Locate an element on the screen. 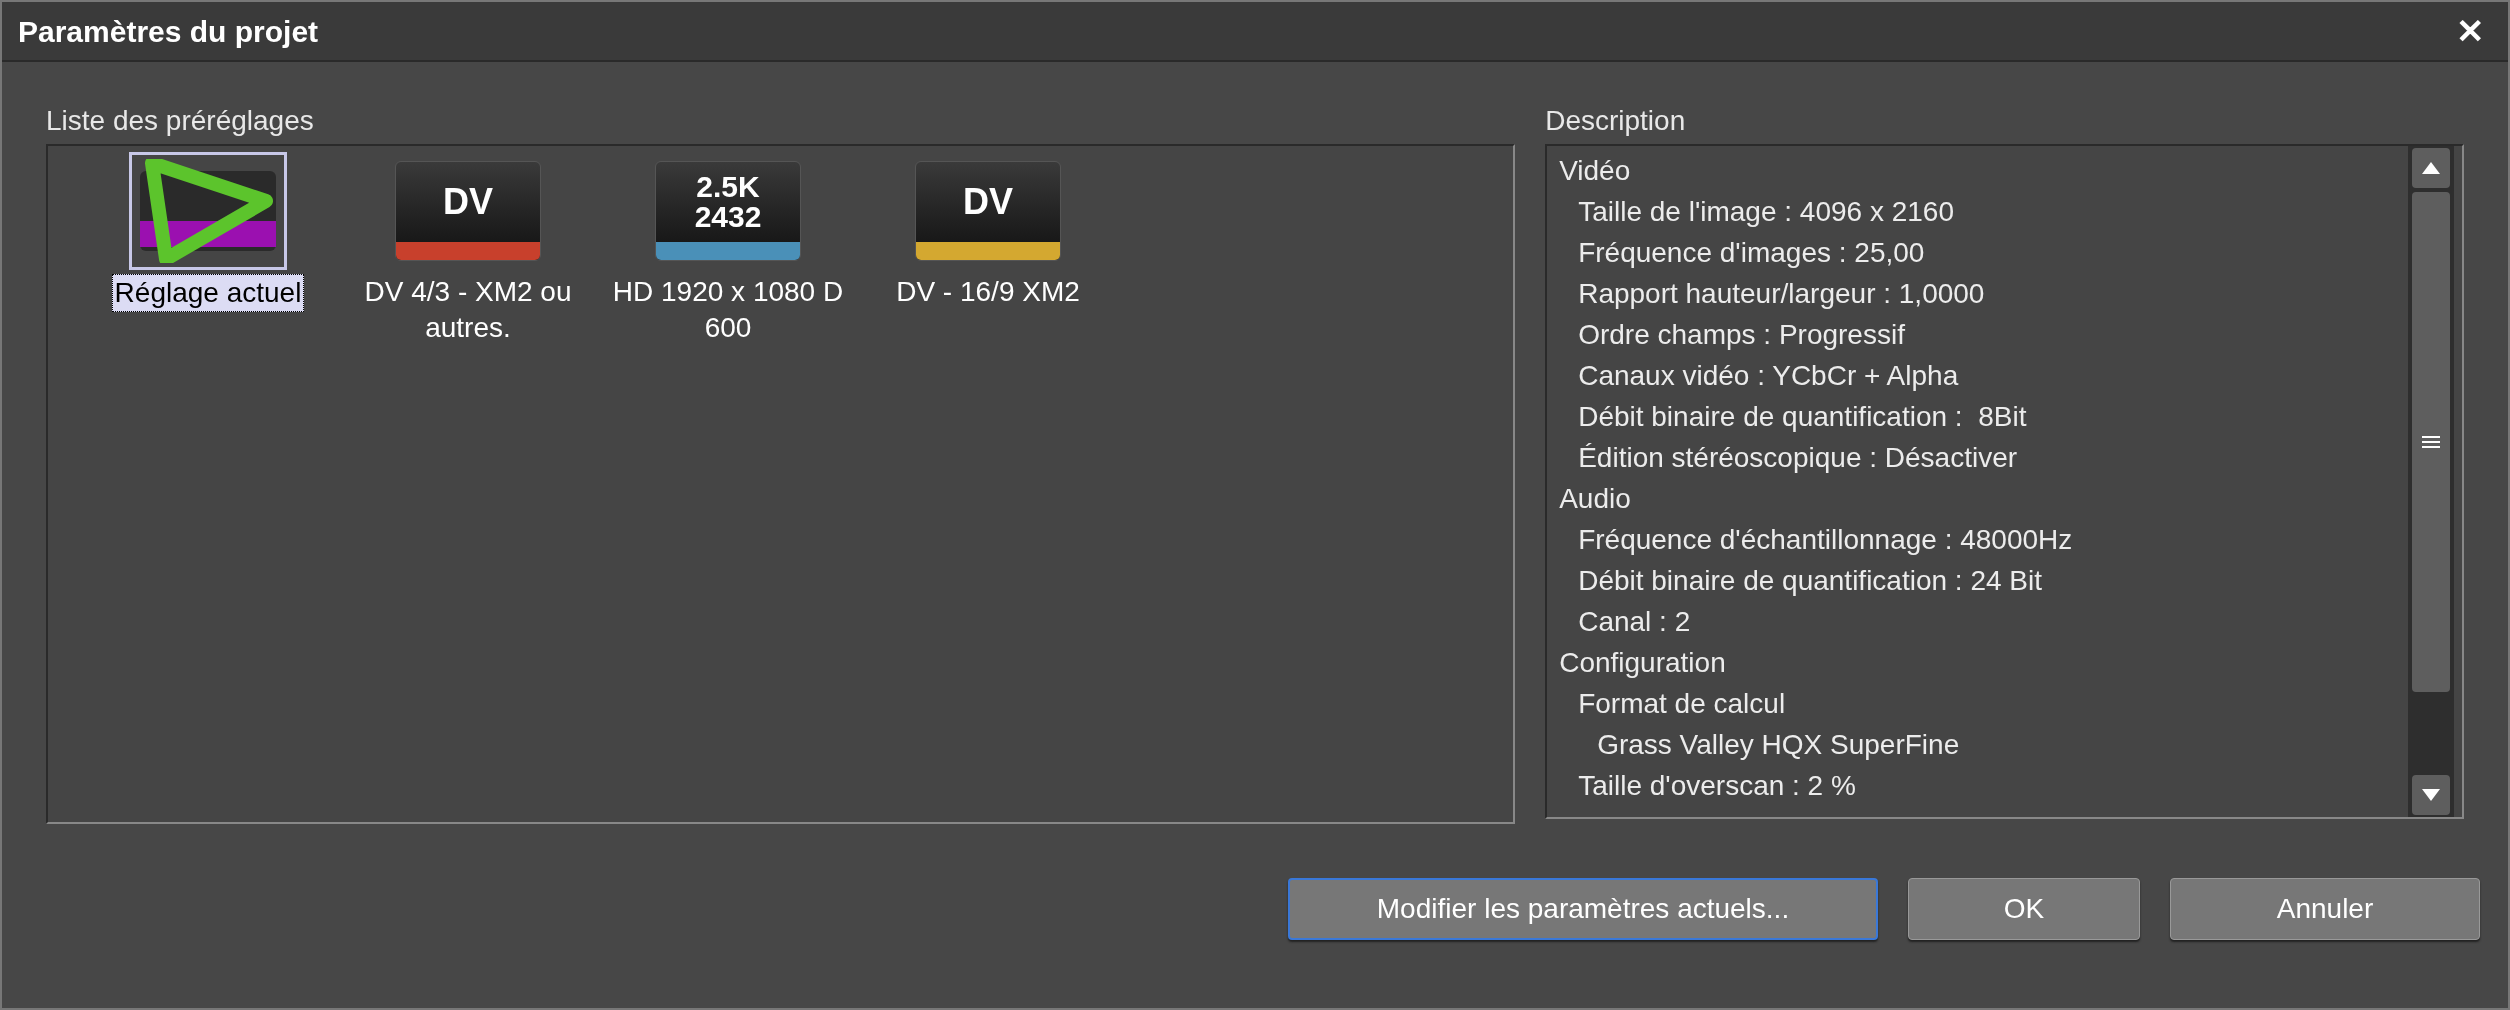  scrollbar is located at coordinates (2431, 481).